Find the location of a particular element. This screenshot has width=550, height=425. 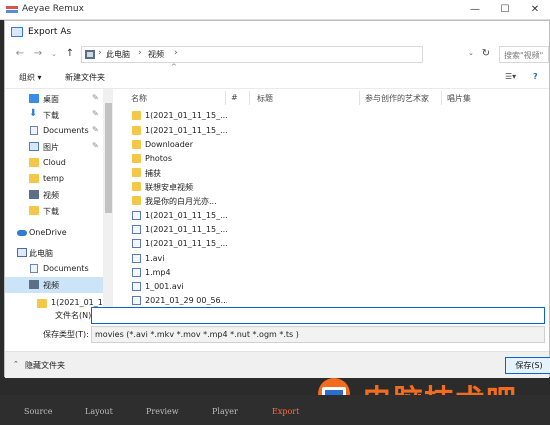

sidebar-item-label: temp is located at coordinates (53, 178).